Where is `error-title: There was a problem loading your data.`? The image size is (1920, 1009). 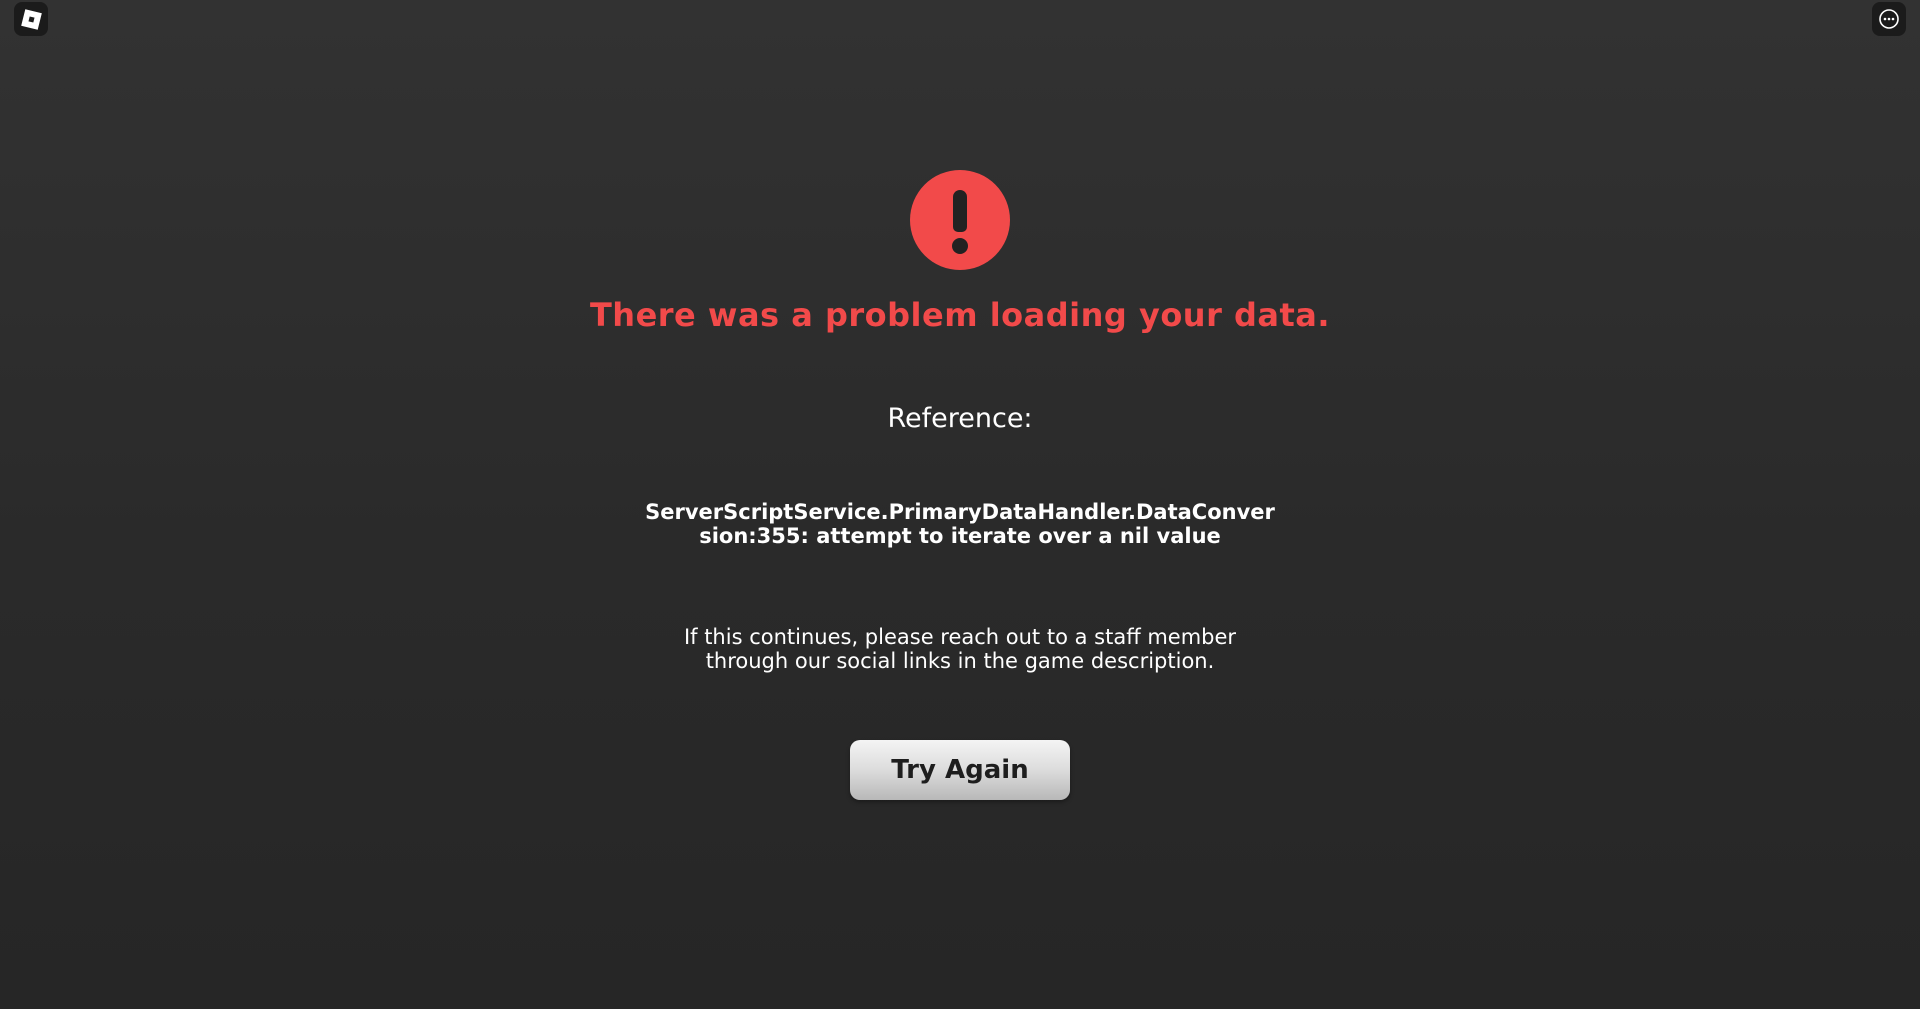 error-title: There was a problem loading your data. is located at coordinates (960, 315).